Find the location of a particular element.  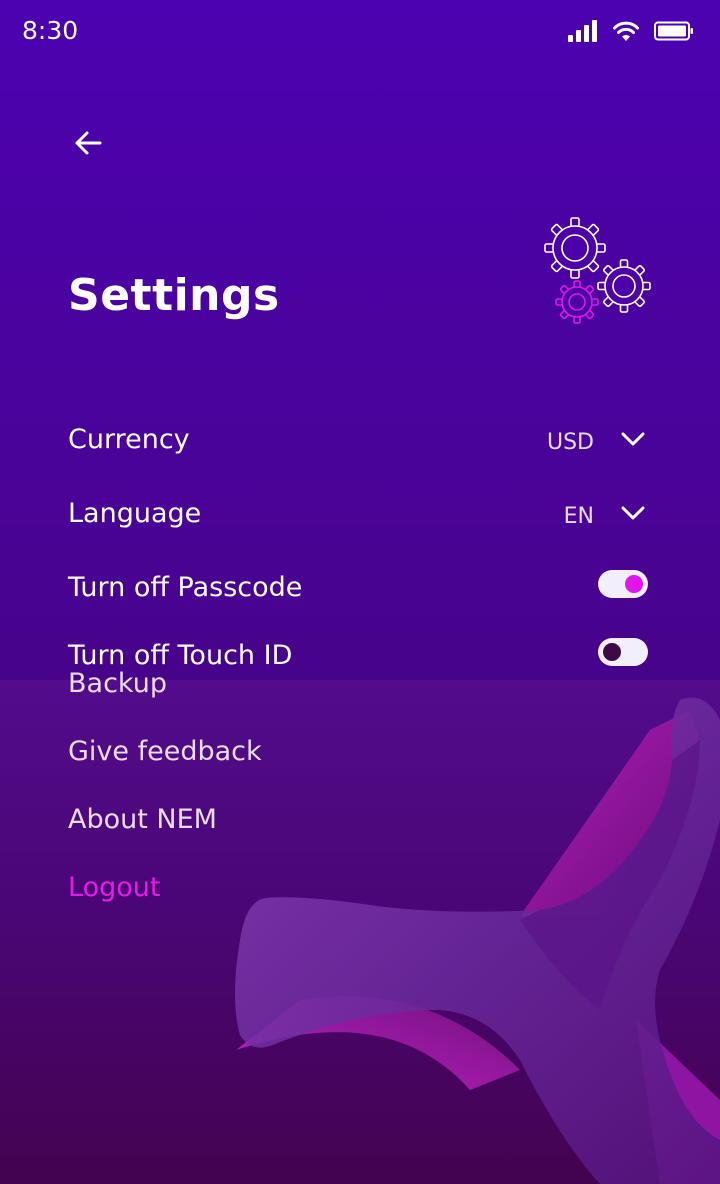

passcode-label: Turn off Passcode is located at coordinates (185, 587).